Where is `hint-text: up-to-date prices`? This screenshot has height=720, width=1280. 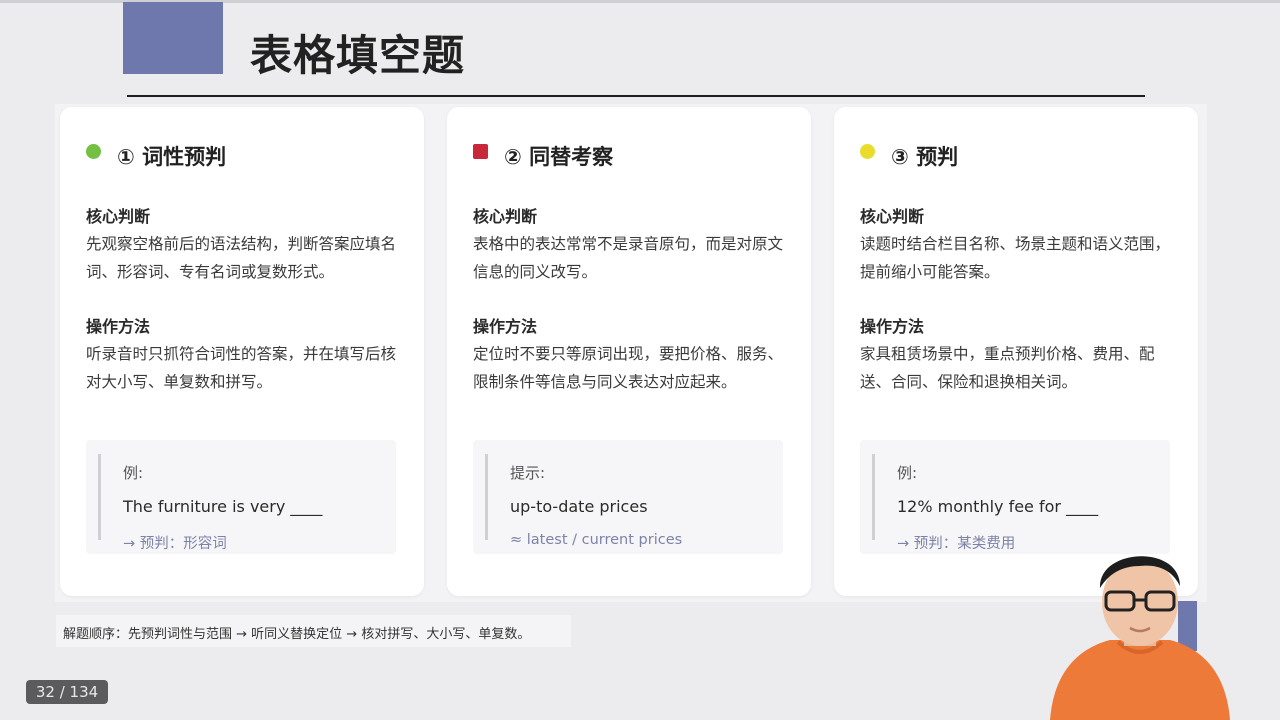
hint-text: up-to-date prices is located at coordinates (579, 506).